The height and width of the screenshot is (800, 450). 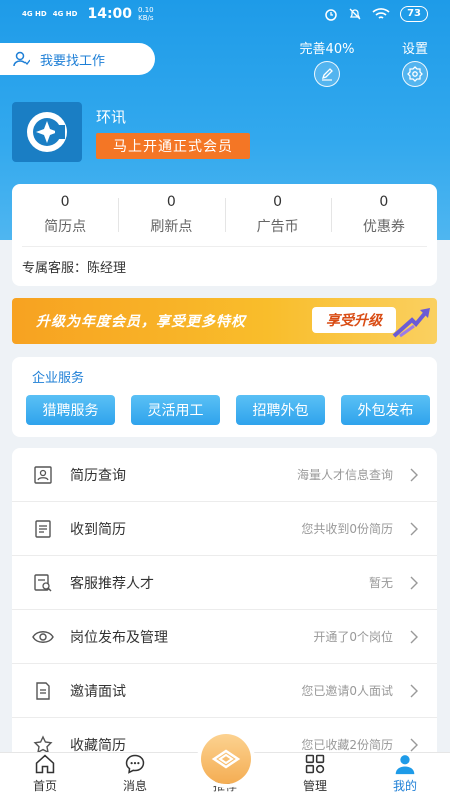 What do you see at coordinates (45, 776) in the screenshot?
I see `tab-home: 首页` at bounding box center [45, 776].